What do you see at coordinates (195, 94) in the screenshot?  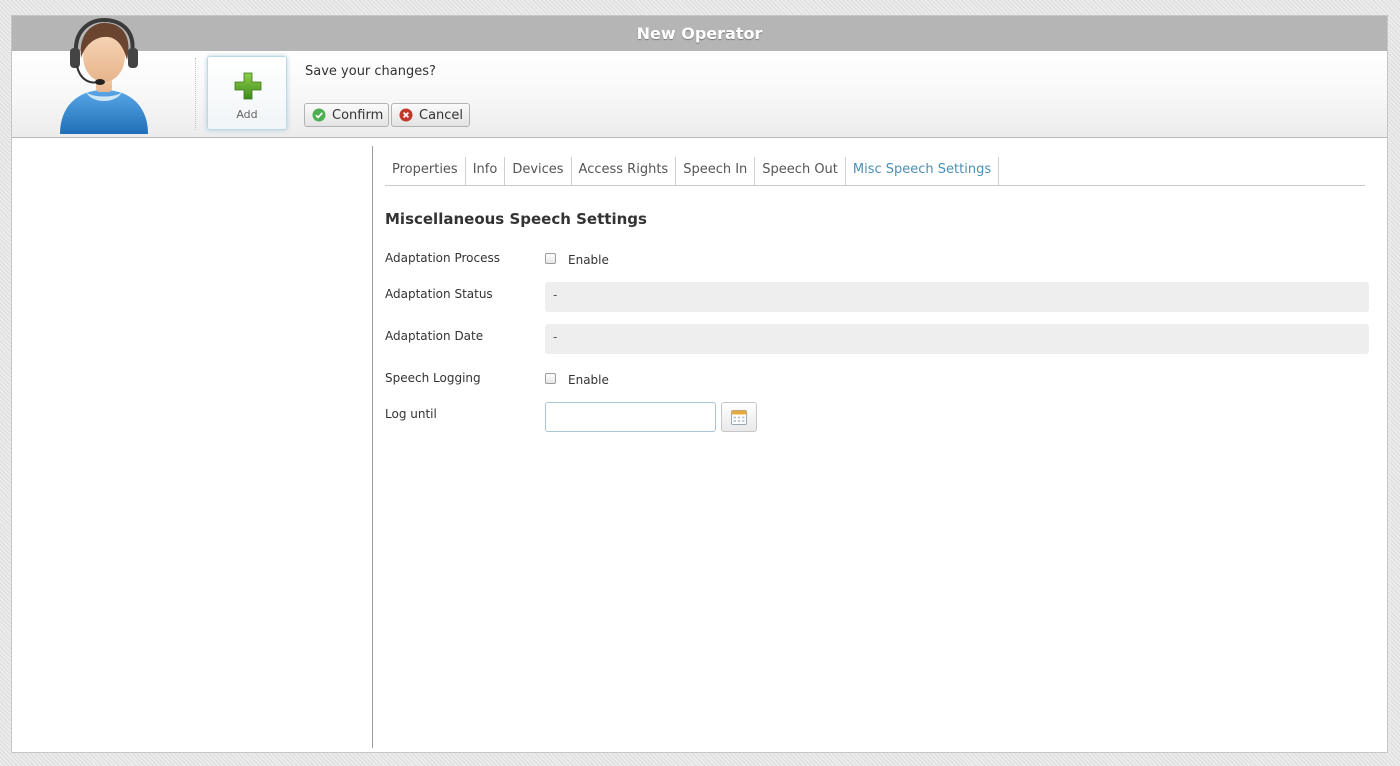 I see `header-divider` at bounding box center [195, 94].